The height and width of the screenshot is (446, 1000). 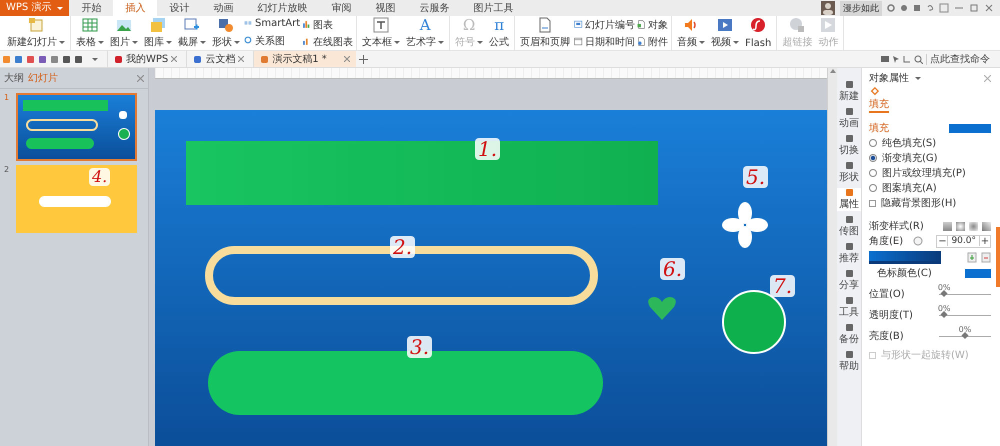 I want to click on menu-tab: 插入, so click(x=135, y=8).